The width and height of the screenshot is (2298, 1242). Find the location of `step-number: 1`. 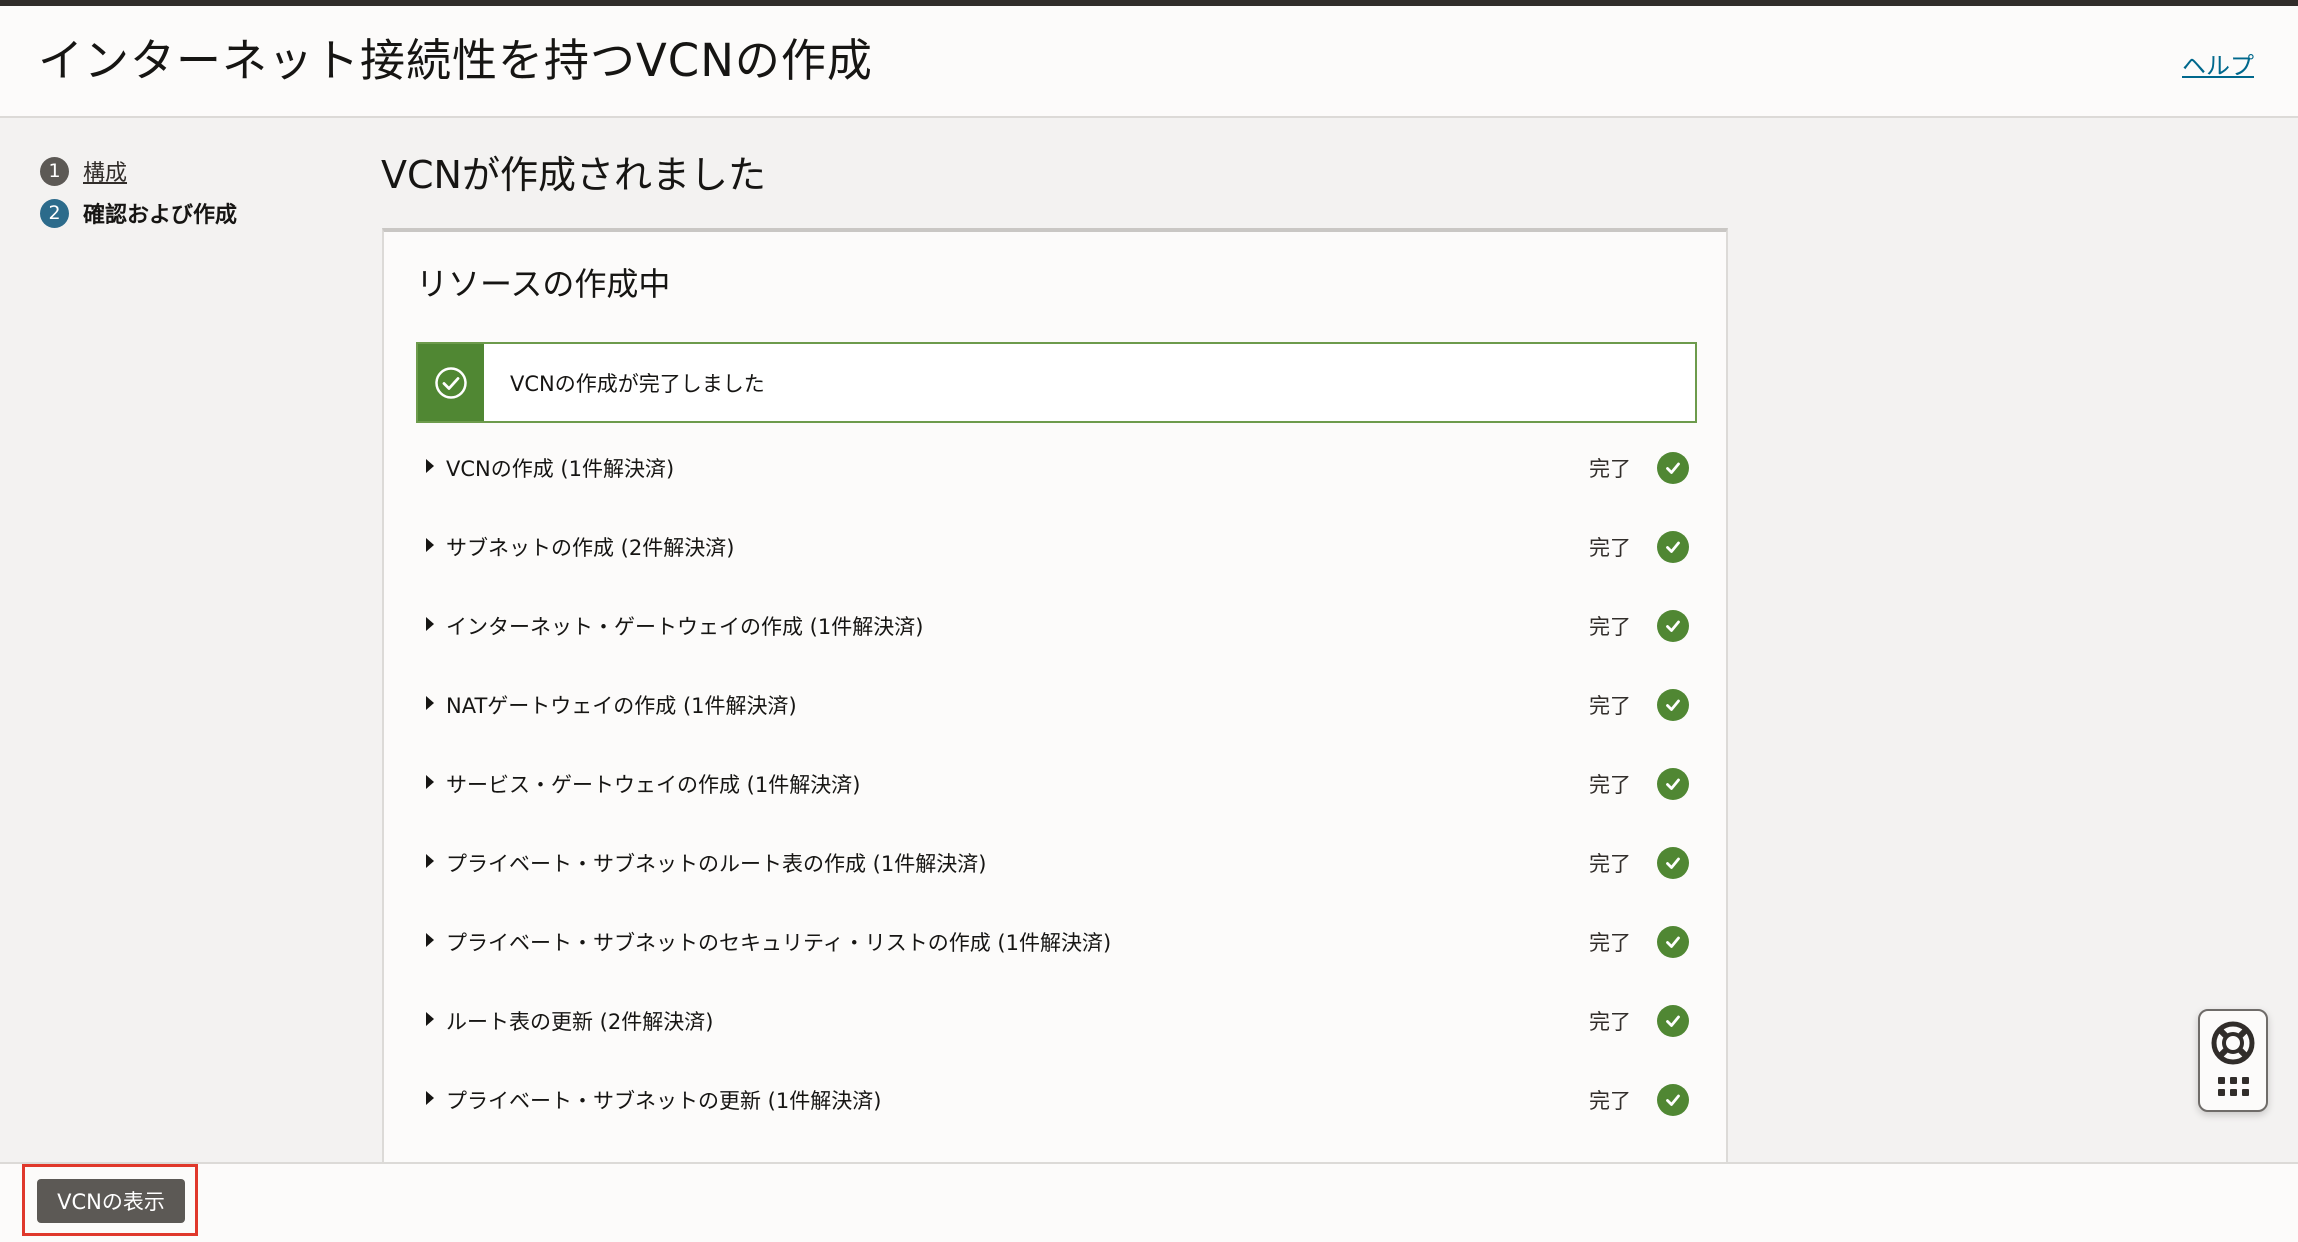

step-number: 1 is located at coordinates (54, 171).